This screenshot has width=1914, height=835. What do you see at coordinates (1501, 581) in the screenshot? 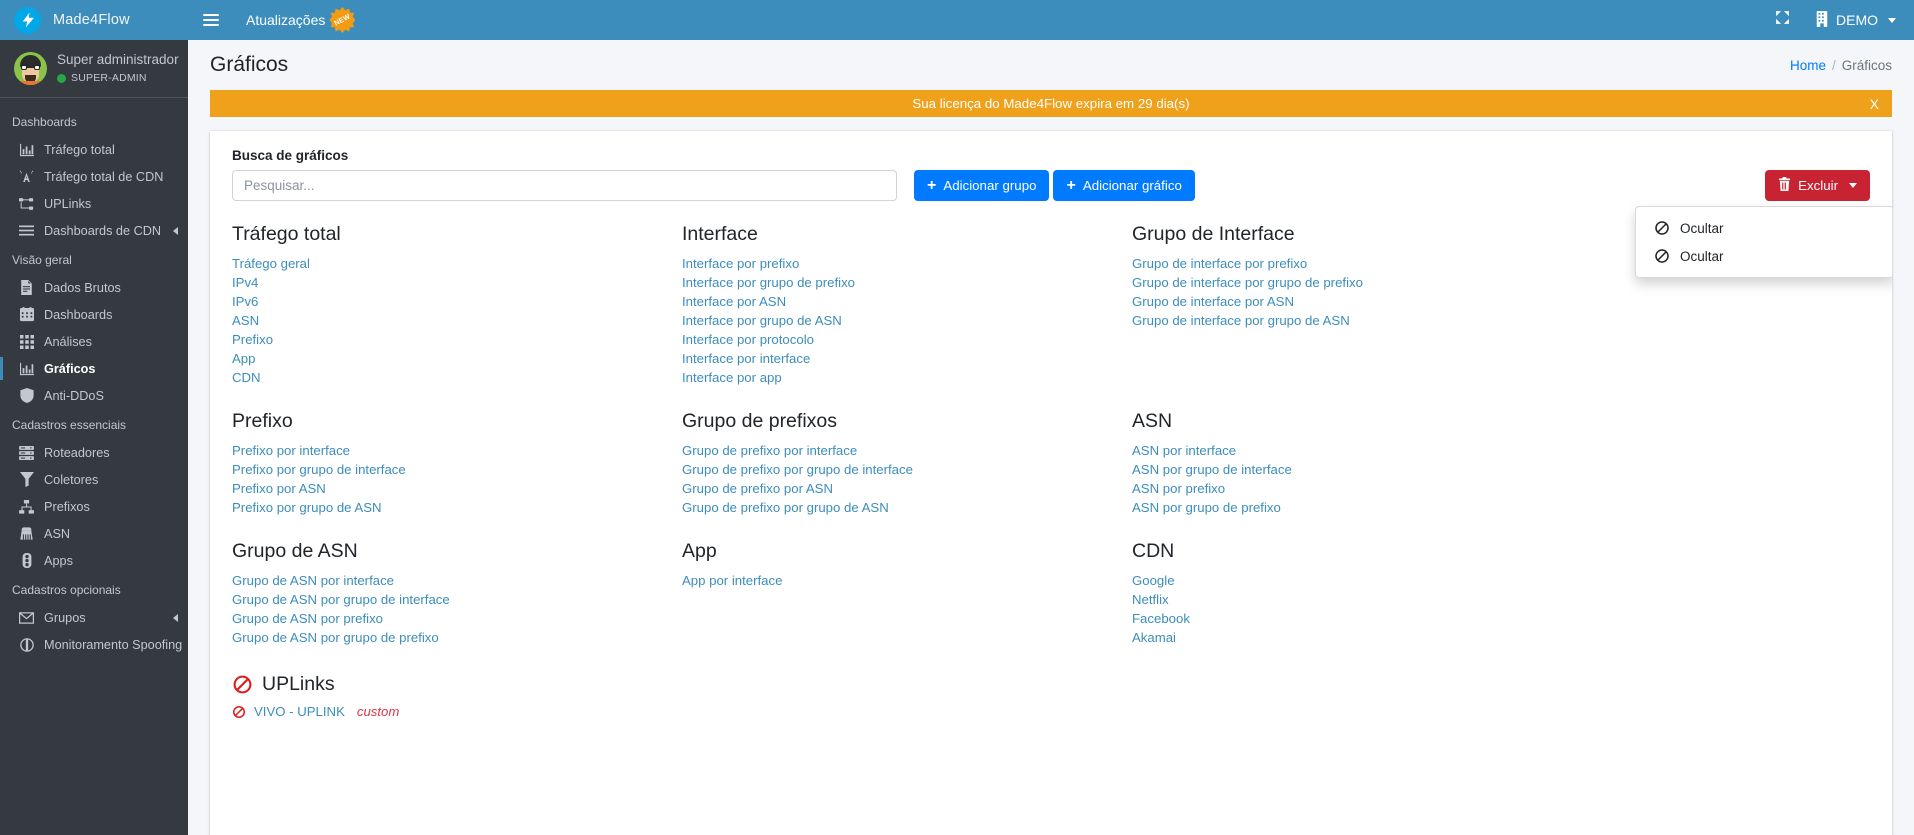
I see `list-item: Google` at bounding box center [1501, 581].